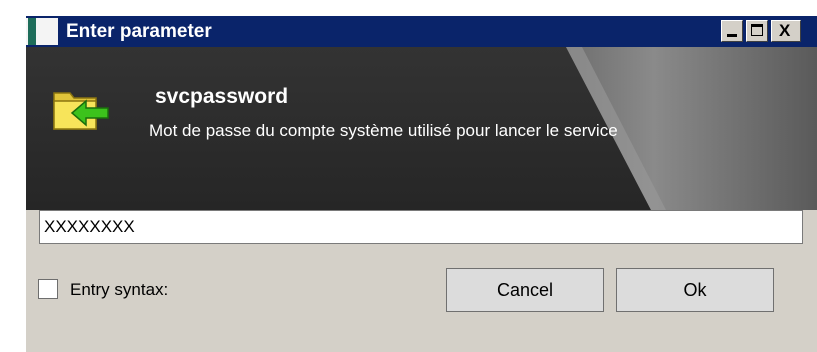 The width and height of the screenshot is (817, 352). What do you see at coordinates (119, 290) in the screenshot?
I see `entry-syntax-label: Entry syntax:` at bounding box center [119, 290].